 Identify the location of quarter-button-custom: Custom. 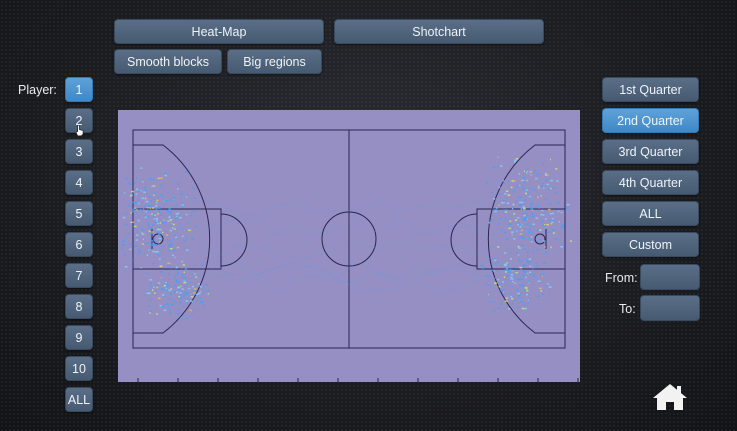
(650, 244).